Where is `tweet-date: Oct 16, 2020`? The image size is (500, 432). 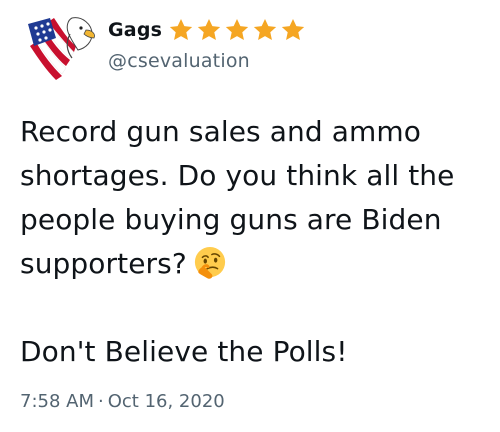 tweet-date: Oct 16, 2020 is located at coordinates (166, 401).